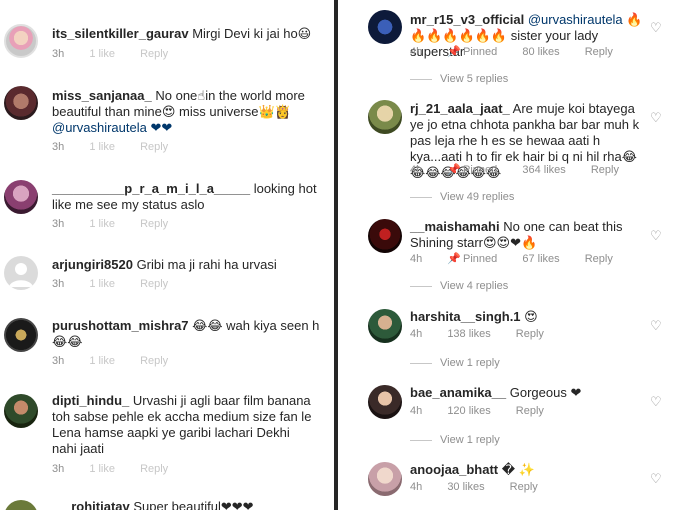 Image resolution: width=680 pixels, height=510 pixels. What do you see at coordinates (120, 33) in the screenshot?
I see `comment-username: its_silentkiller_gaurav` at bounding box center [120, 33].